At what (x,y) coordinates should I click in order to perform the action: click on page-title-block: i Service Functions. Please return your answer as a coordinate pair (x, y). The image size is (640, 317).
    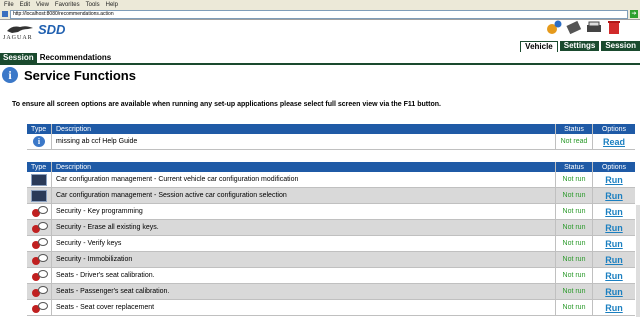
    Looking at the image, I should click on (69, 75).